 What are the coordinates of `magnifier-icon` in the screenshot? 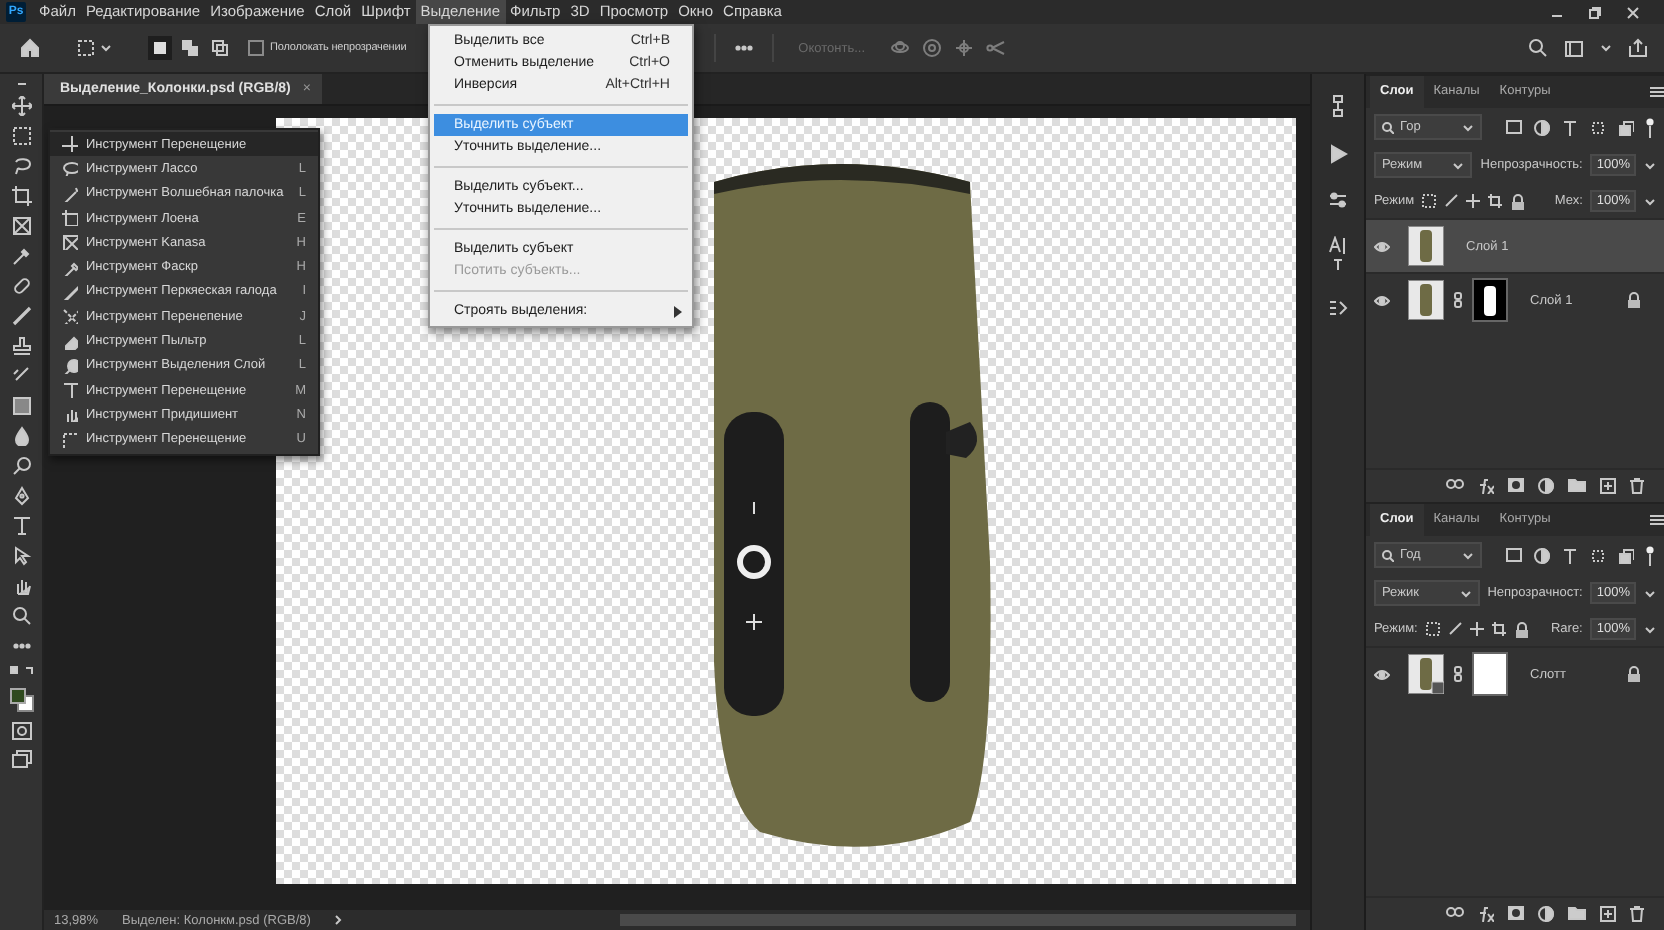 It's located at (21, 466).